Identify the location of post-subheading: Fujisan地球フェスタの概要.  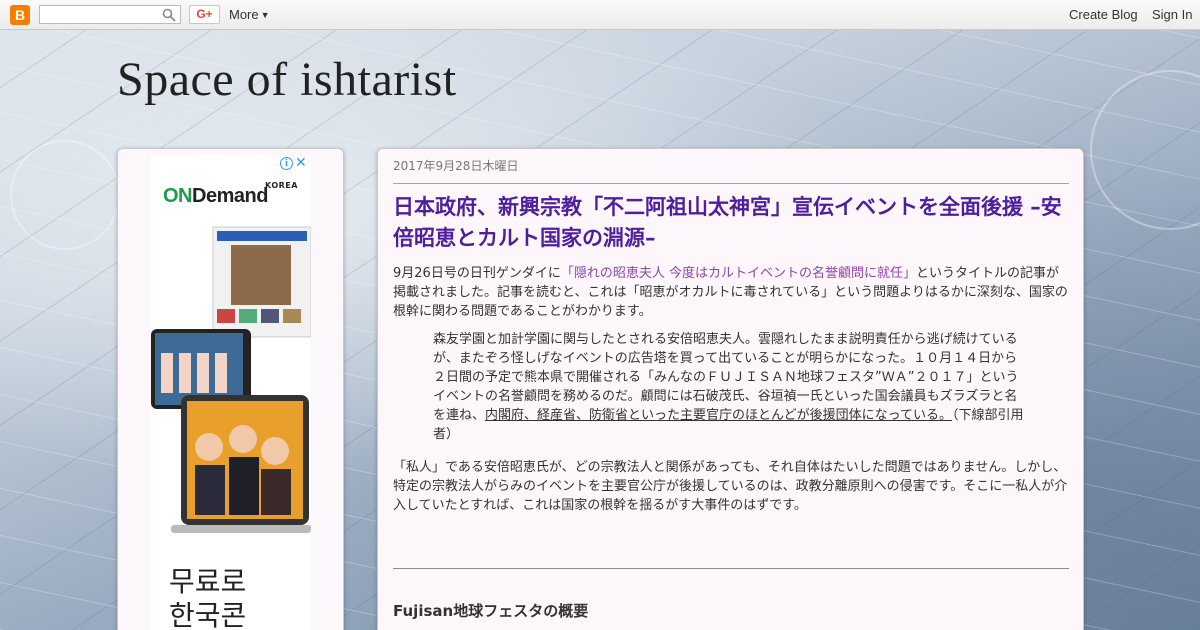
(491, 611).